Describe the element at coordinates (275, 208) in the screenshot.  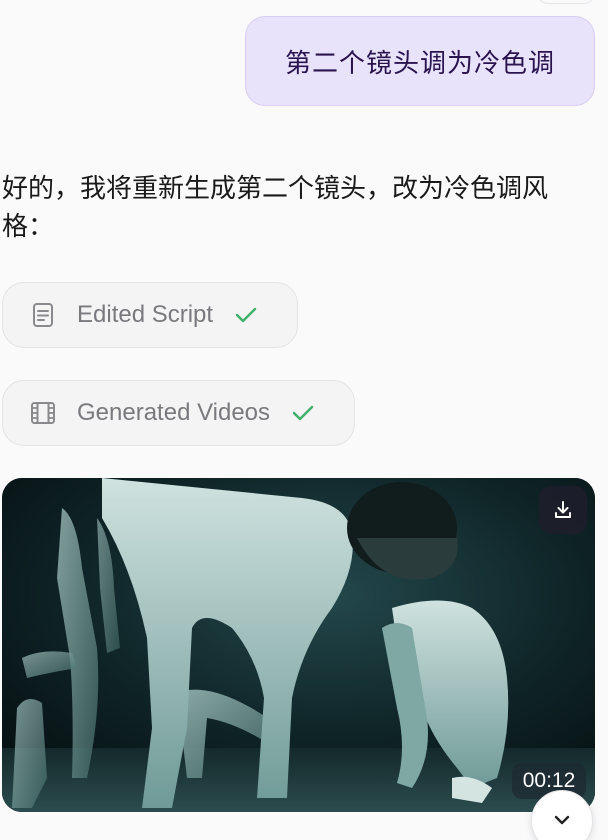
I see `assistant-message-text: 好的，我将重新生成第二个镜头，改为冷色调风格：` at that location.